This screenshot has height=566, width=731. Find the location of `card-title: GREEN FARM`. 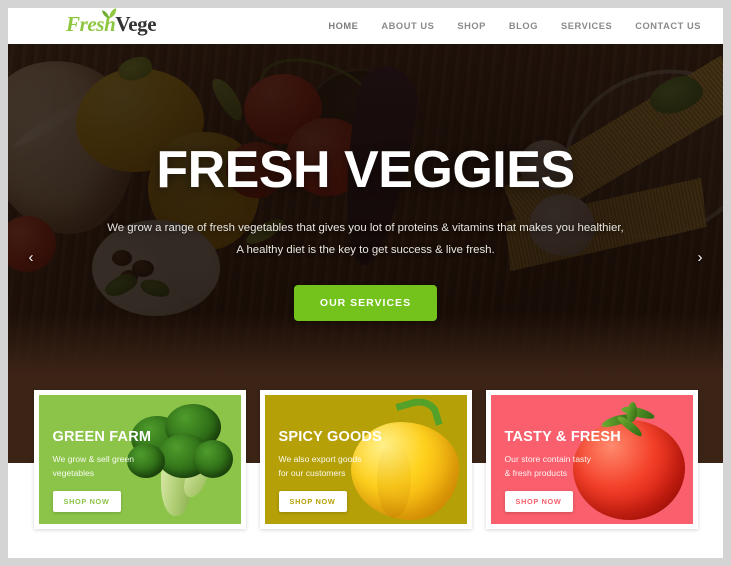

card-title: GREEN FARM is located at coordinates (102, 437).